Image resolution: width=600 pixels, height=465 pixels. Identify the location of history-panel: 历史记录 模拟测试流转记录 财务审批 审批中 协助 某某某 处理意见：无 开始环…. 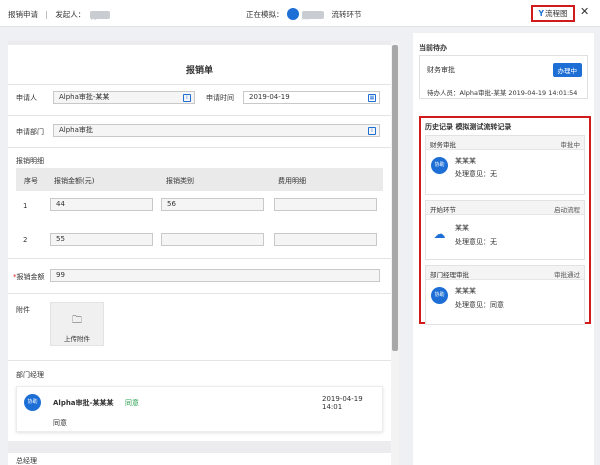
(505, 220).